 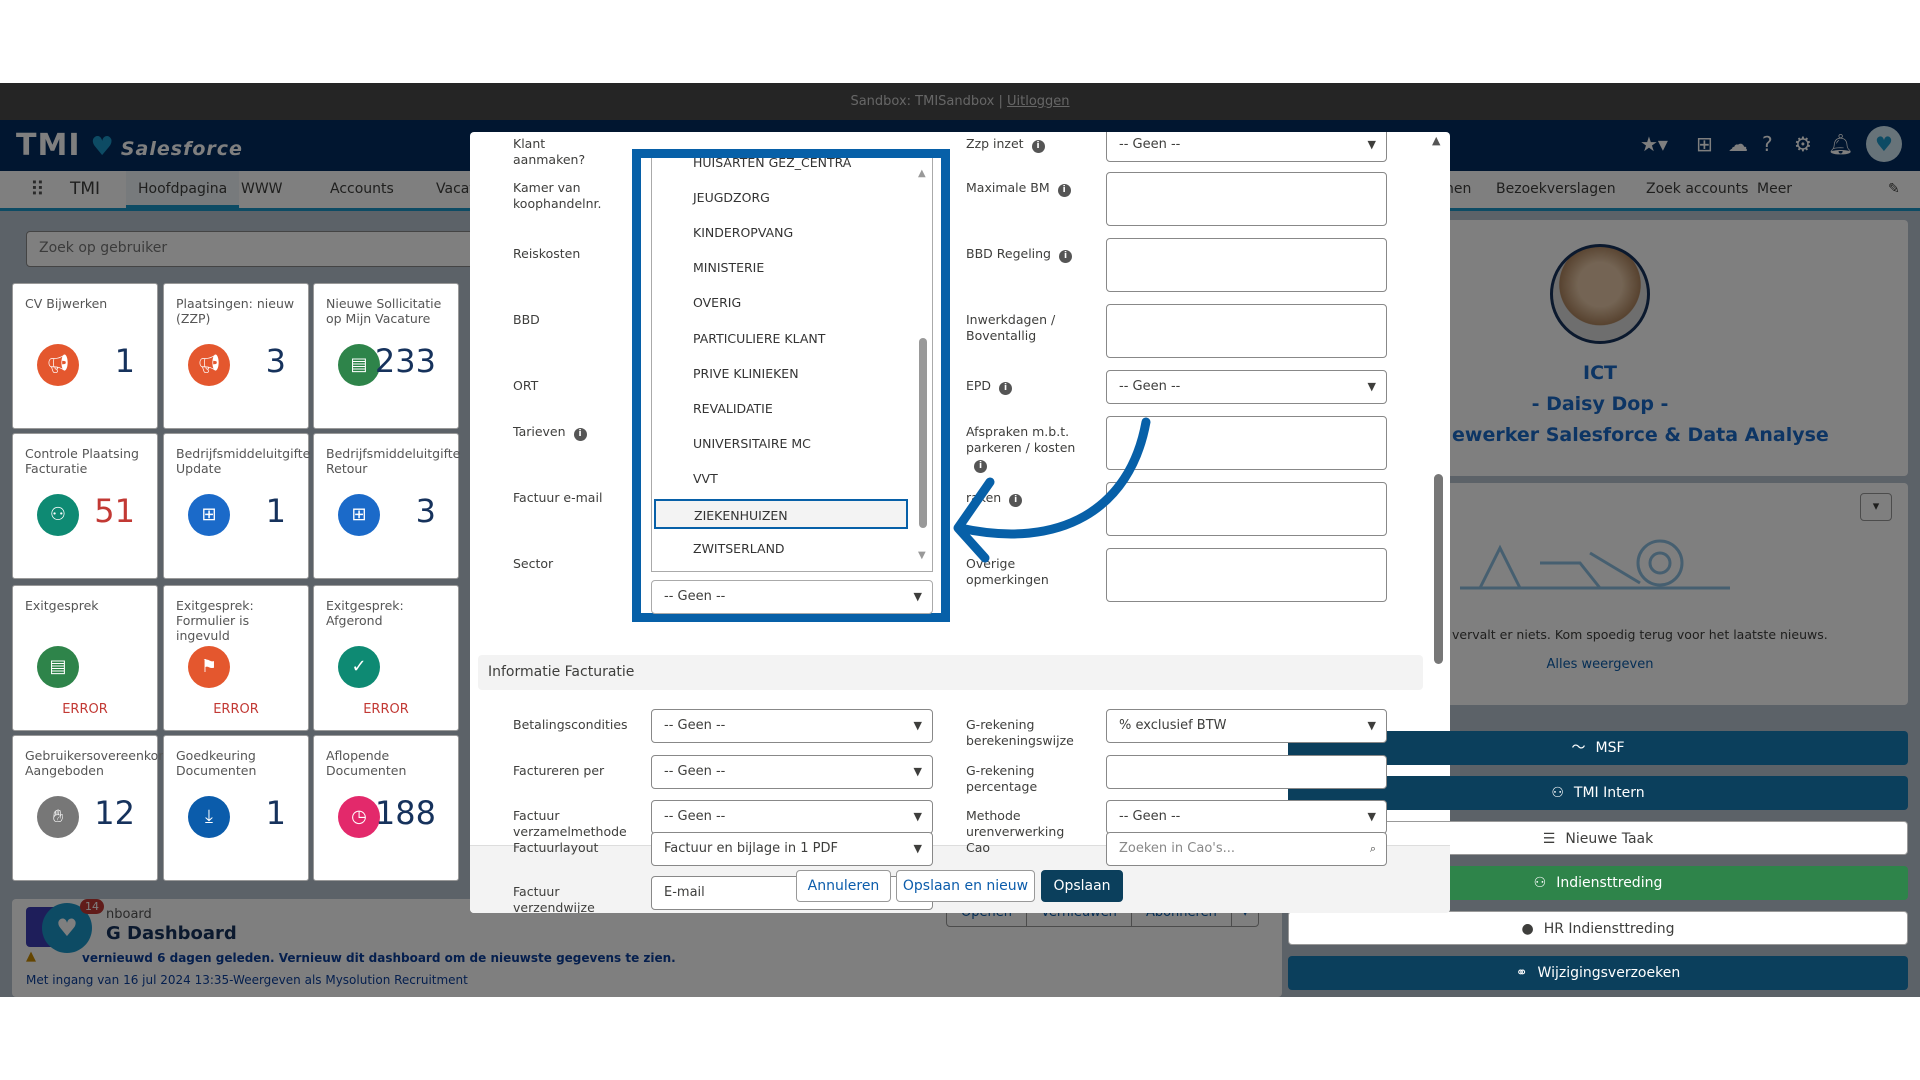 I want to click on tile-title: Bedrijfsmiddeluitgifte Update, so click(x=243, y=461).